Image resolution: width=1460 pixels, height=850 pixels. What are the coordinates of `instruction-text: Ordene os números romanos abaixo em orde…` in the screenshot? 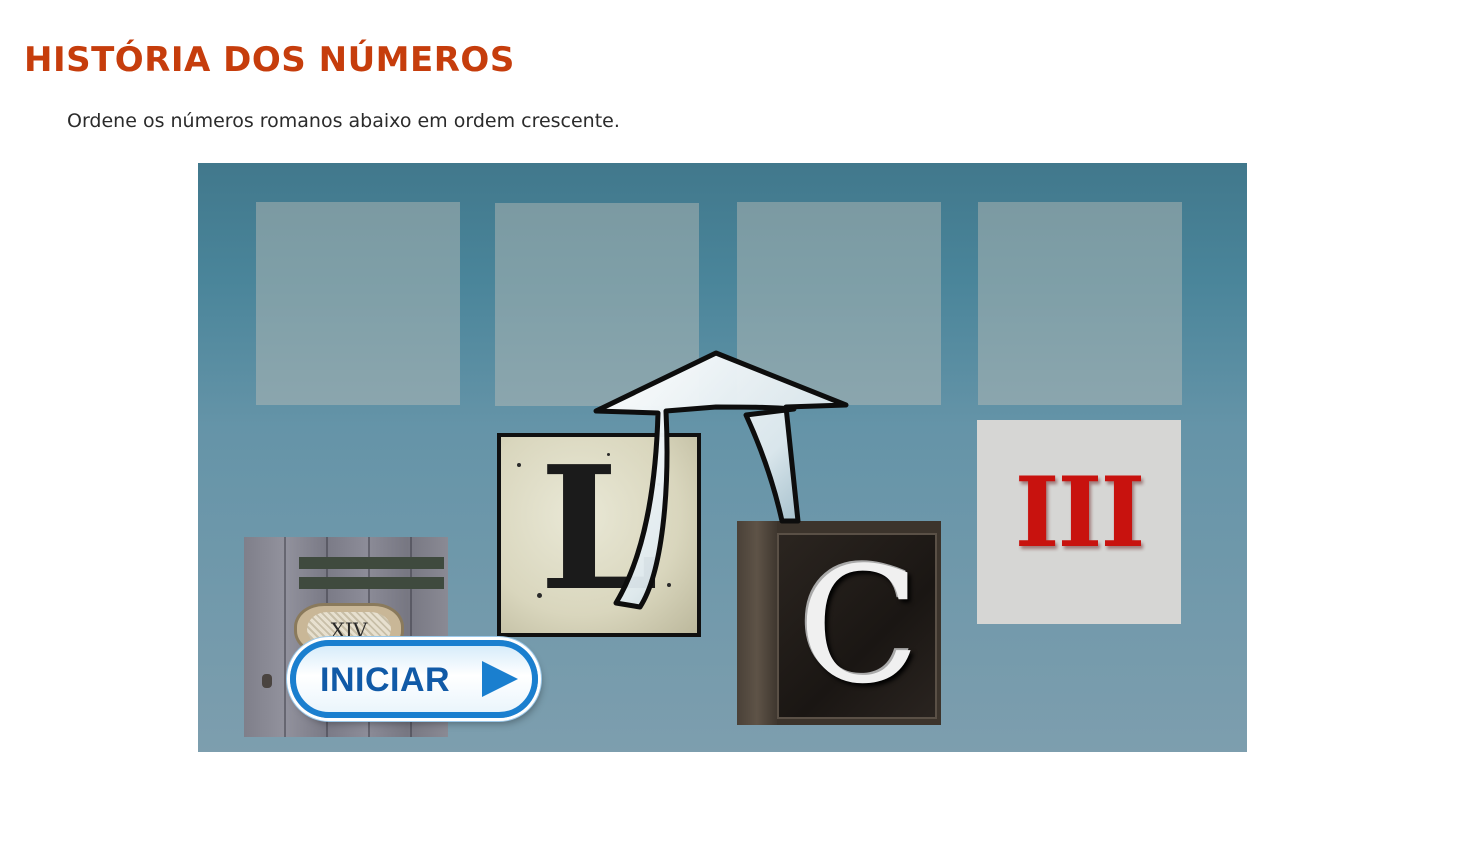 It's located at (343, 121).